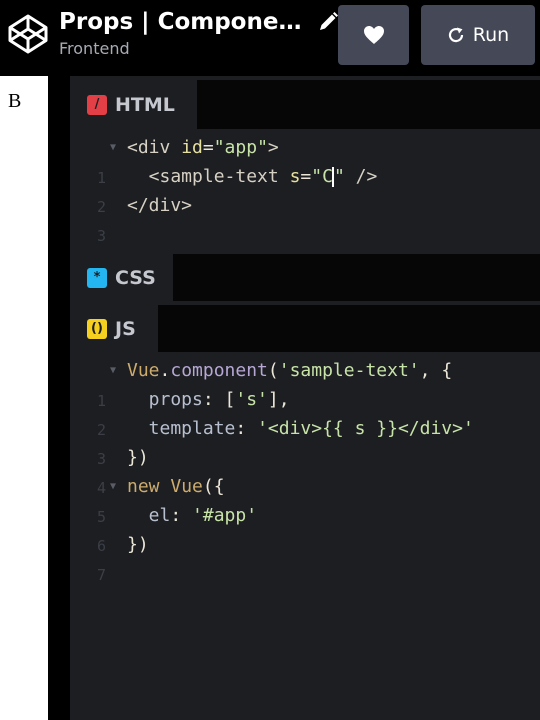 The height and width of the screenshot is (720, 540). What do you see at coordinates (192, 515) in the screenshot?
I see `code-text: el: '#app'` at bounding box center [192, 515].